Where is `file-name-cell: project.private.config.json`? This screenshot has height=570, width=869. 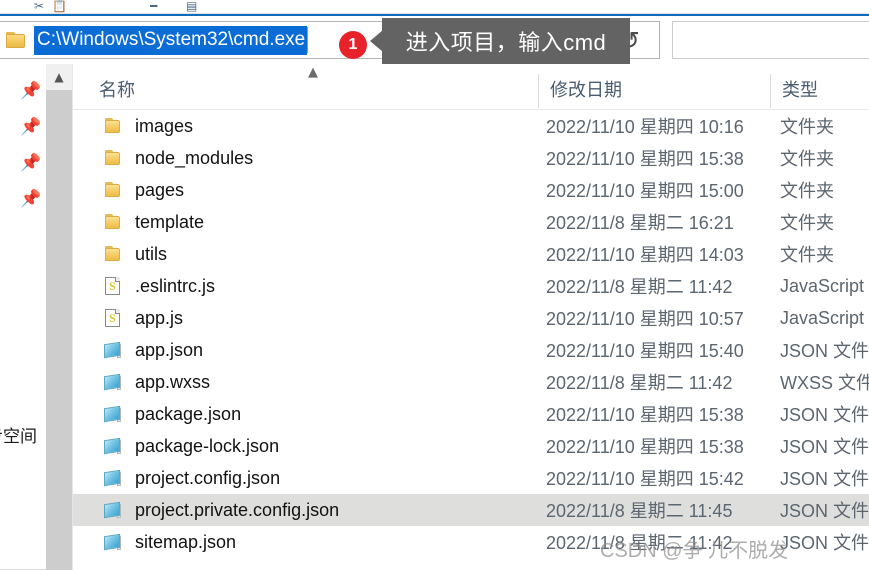
file-name-cell: project.private.config.json is located at coordinates (221, 510).